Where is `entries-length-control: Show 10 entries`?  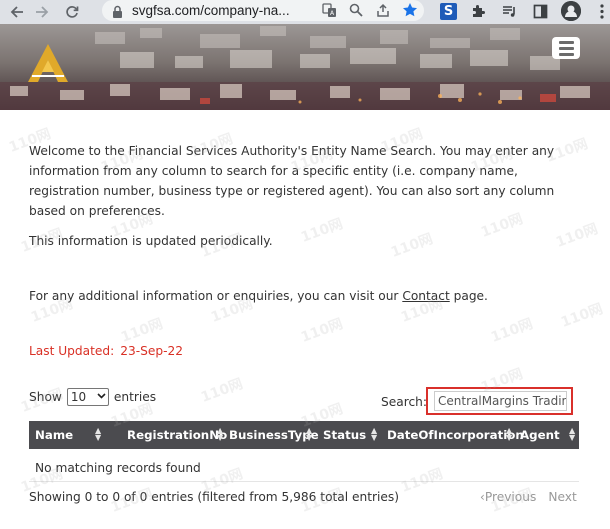
entries-length-control: Show 10 entries is located at coordinates (92, 397).